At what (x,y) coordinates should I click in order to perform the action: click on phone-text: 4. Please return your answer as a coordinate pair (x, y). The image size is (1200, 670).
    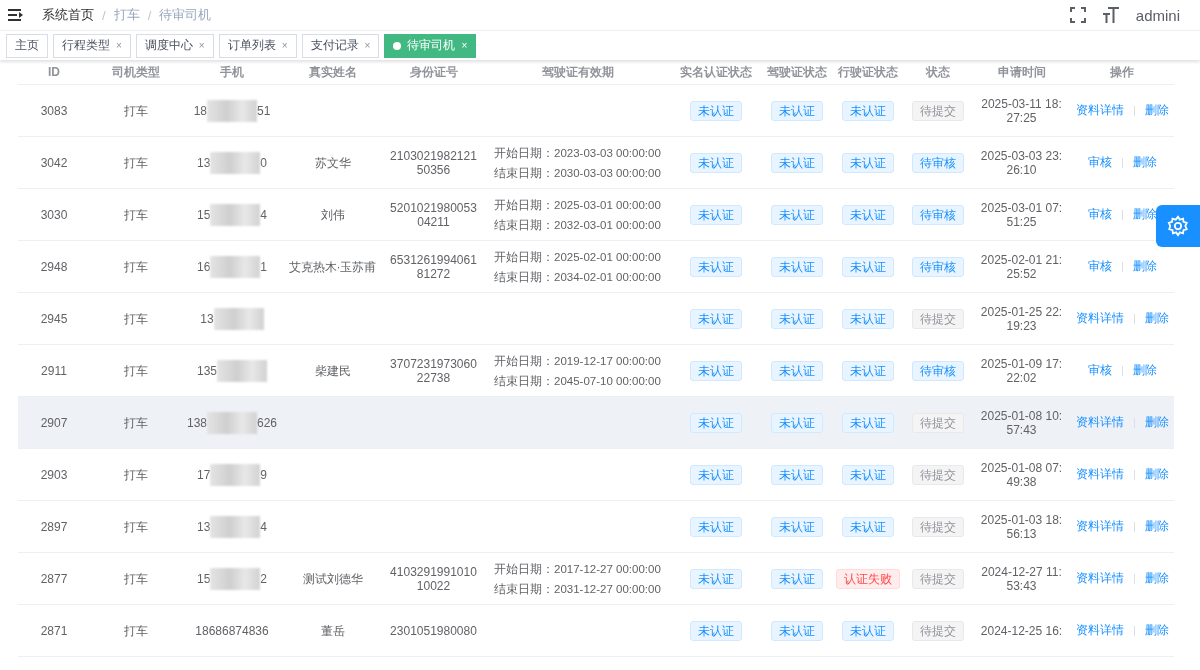
    Looking at the image, I should click on (263, 215).